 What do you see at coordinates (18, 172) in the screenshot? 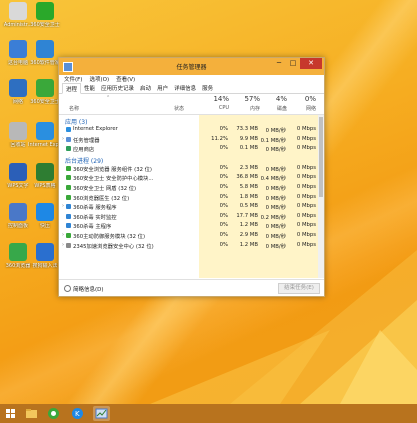
I see `wps-writer-icon` at bounding box center [18, 172].